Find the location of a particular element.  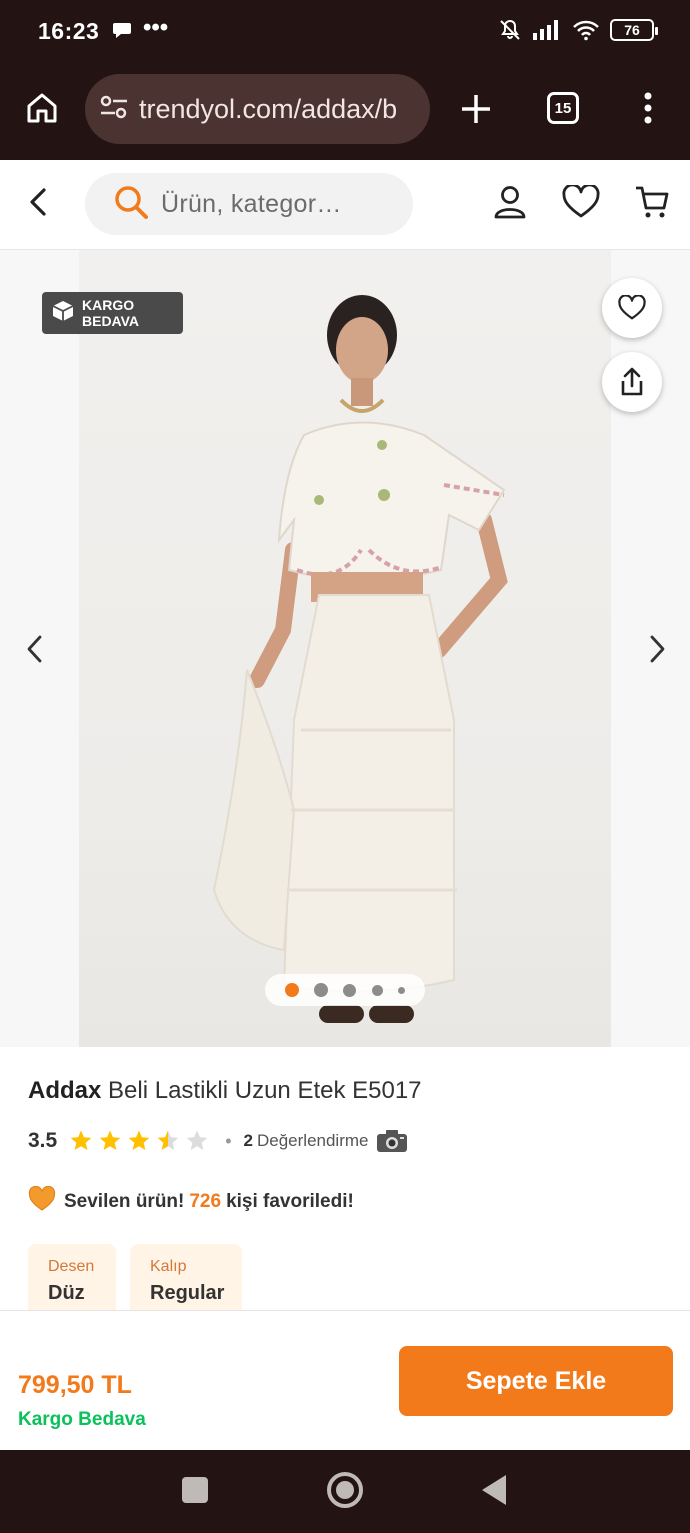

gallery-pagination is located at coordinates (345, 990).